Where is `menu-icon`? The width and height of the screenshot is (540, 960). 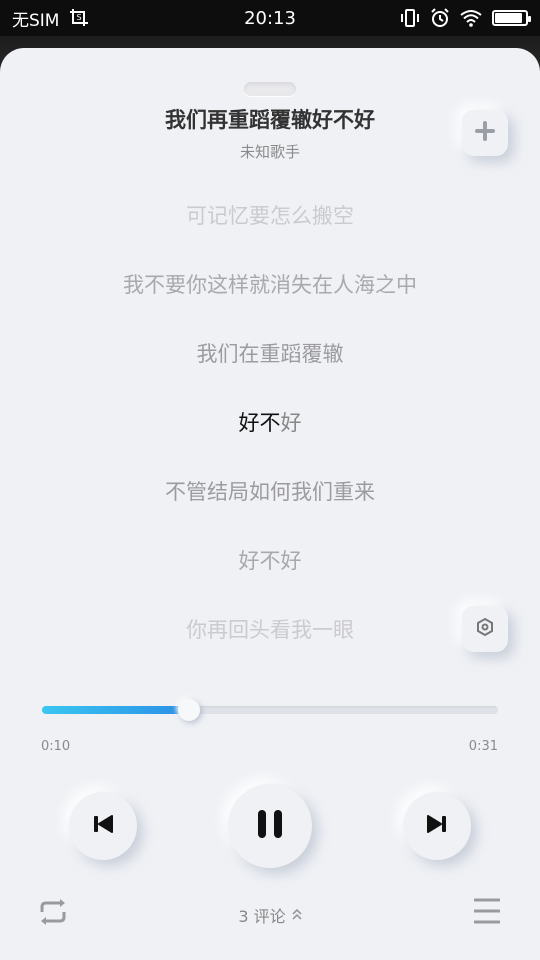 menu-icon is located at coordinates (487, 911).